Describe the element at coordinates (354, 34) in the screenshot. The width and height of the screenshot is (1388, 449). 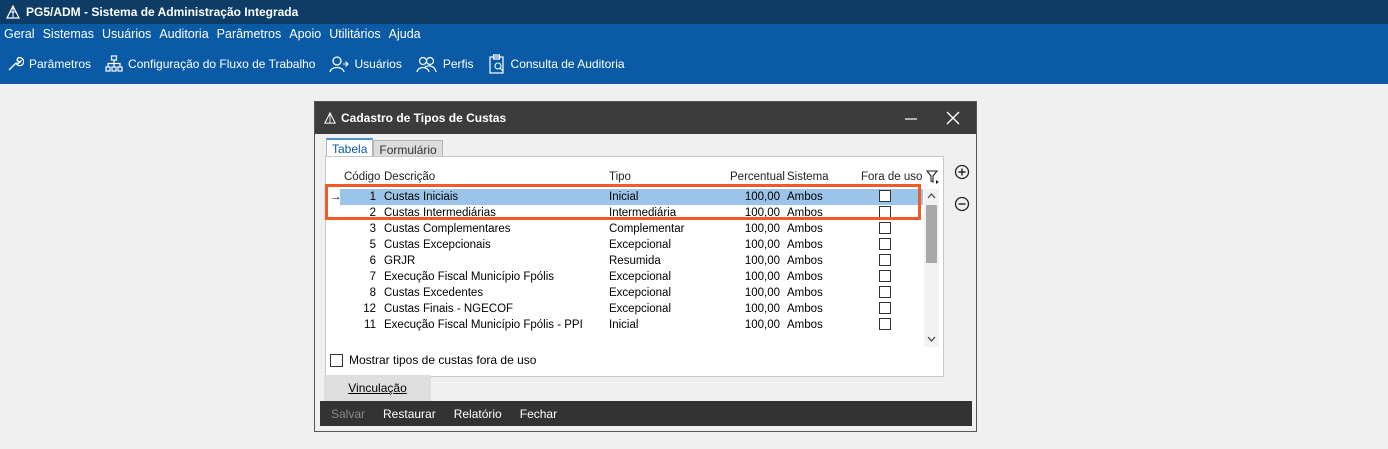
I see `menu-utilitarios: Utilitários` at that location.